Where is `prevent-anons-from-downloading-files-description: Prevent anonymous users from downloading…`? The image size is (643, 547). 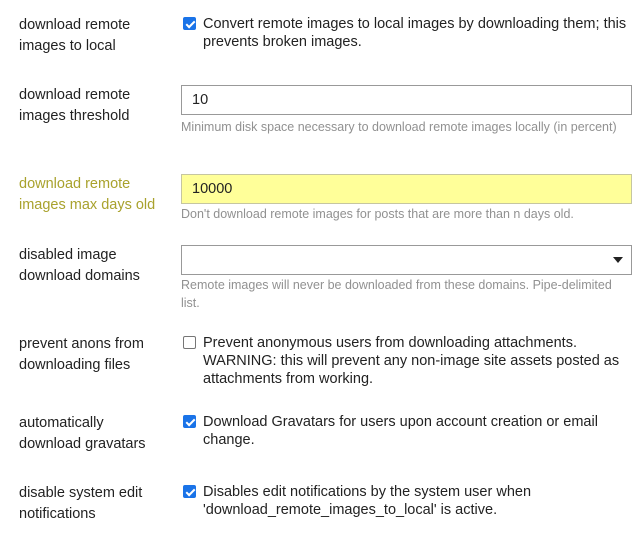 prevent-anons-from-downloading-files-description: Prevent anonymous users from downloading… is located at coordinates (411, 361).